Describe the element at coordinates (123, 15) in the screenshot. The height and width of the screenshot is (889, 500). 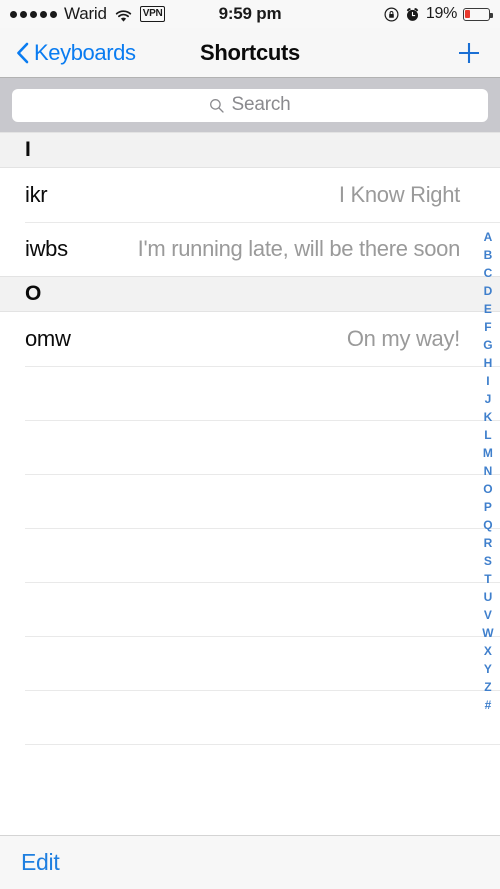
I see `wifi-icon` at that location.